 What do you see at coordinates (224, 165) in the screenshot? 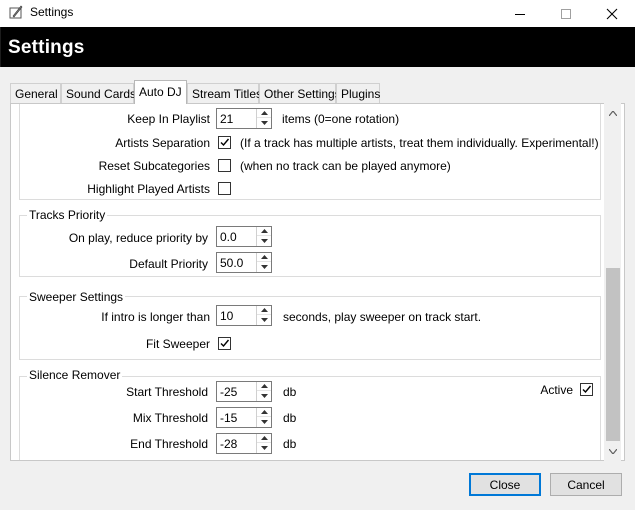
I see `reset-subcategories-checkbox` at bounding box center [224, 165].